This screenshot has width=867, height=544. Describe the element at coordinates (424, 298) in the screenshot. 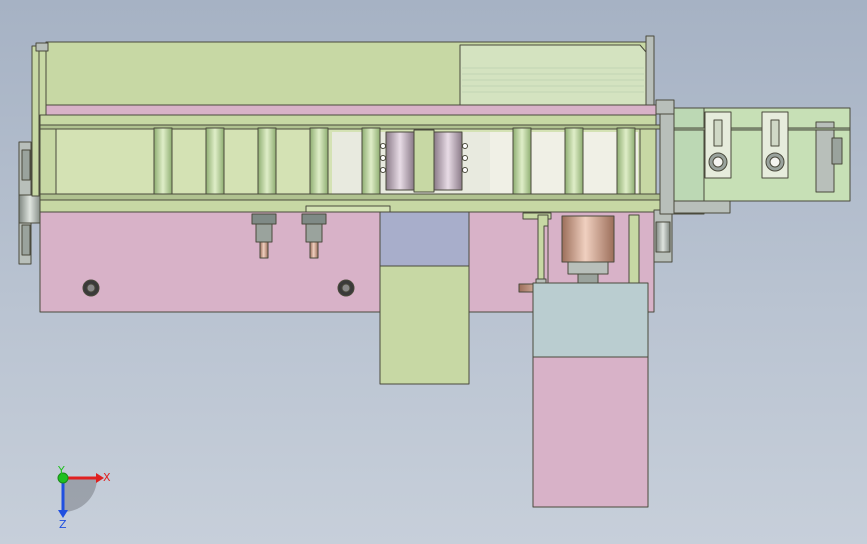

I see `centre-block` at that location.